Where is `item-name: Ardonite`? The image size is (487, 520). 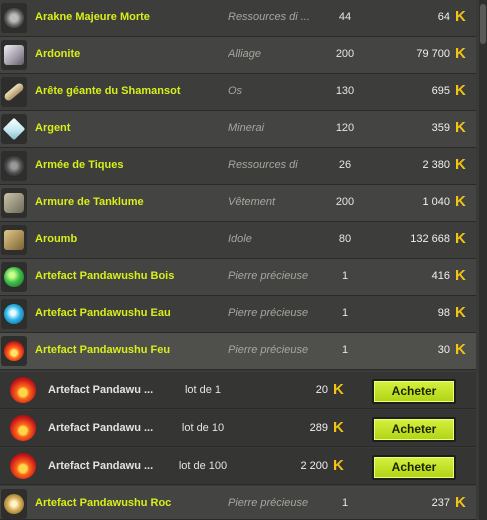 item-name: Ardonite is located at coordinates (58, 54).